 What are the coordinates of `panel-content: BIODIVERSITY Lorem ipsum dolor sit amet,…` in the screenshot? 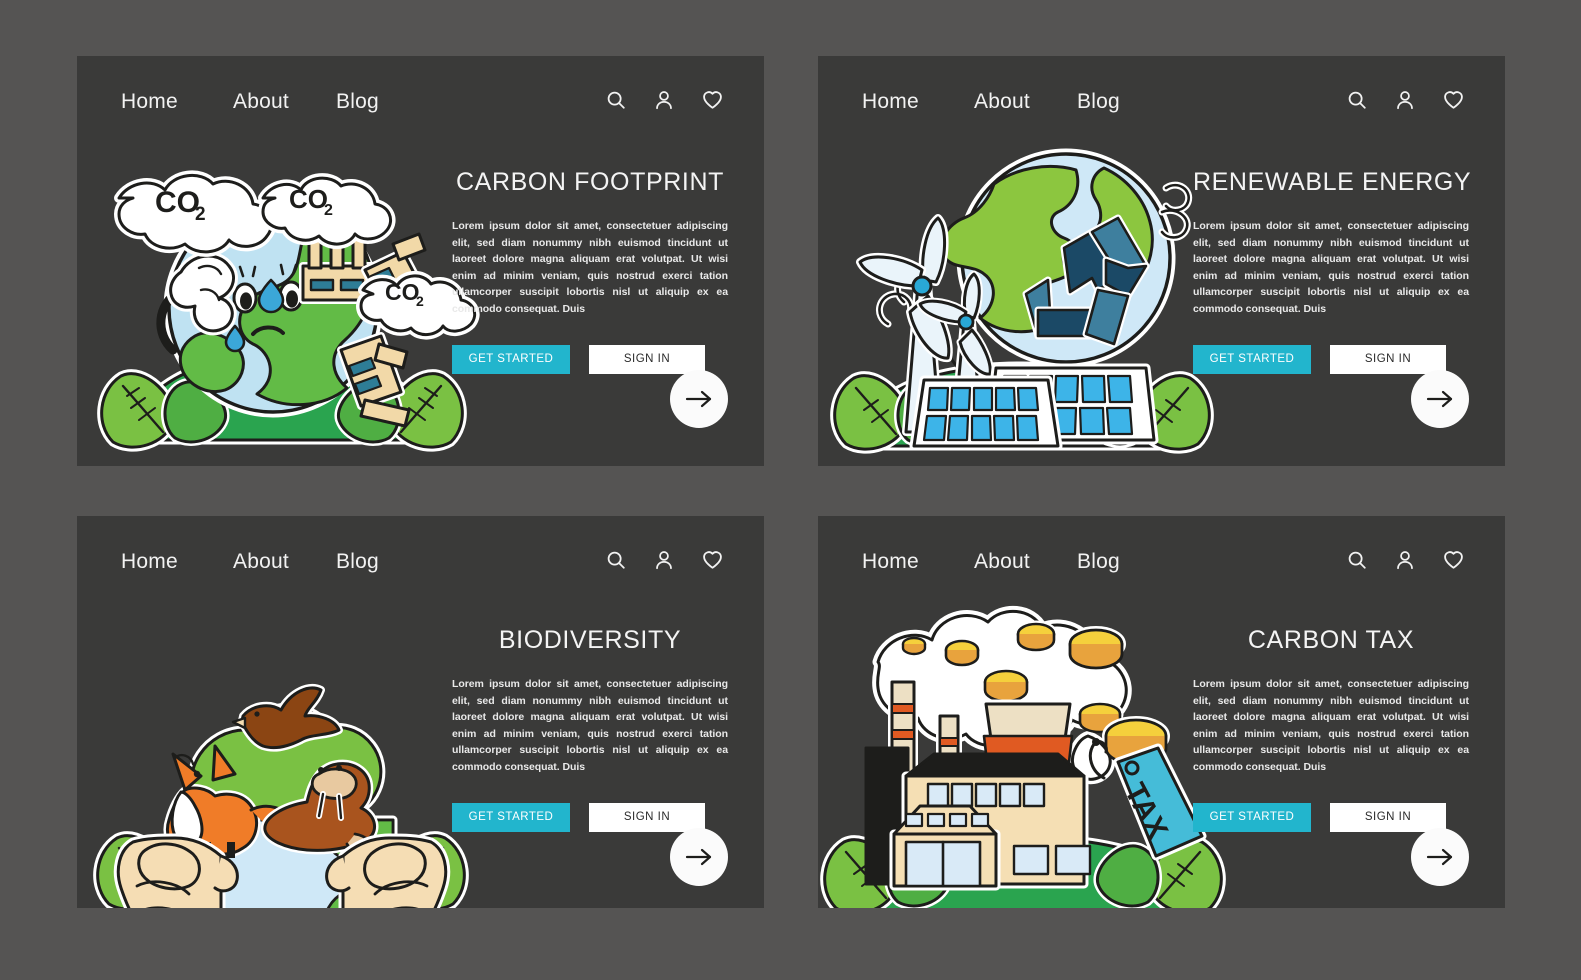 It's located at (590, 749).